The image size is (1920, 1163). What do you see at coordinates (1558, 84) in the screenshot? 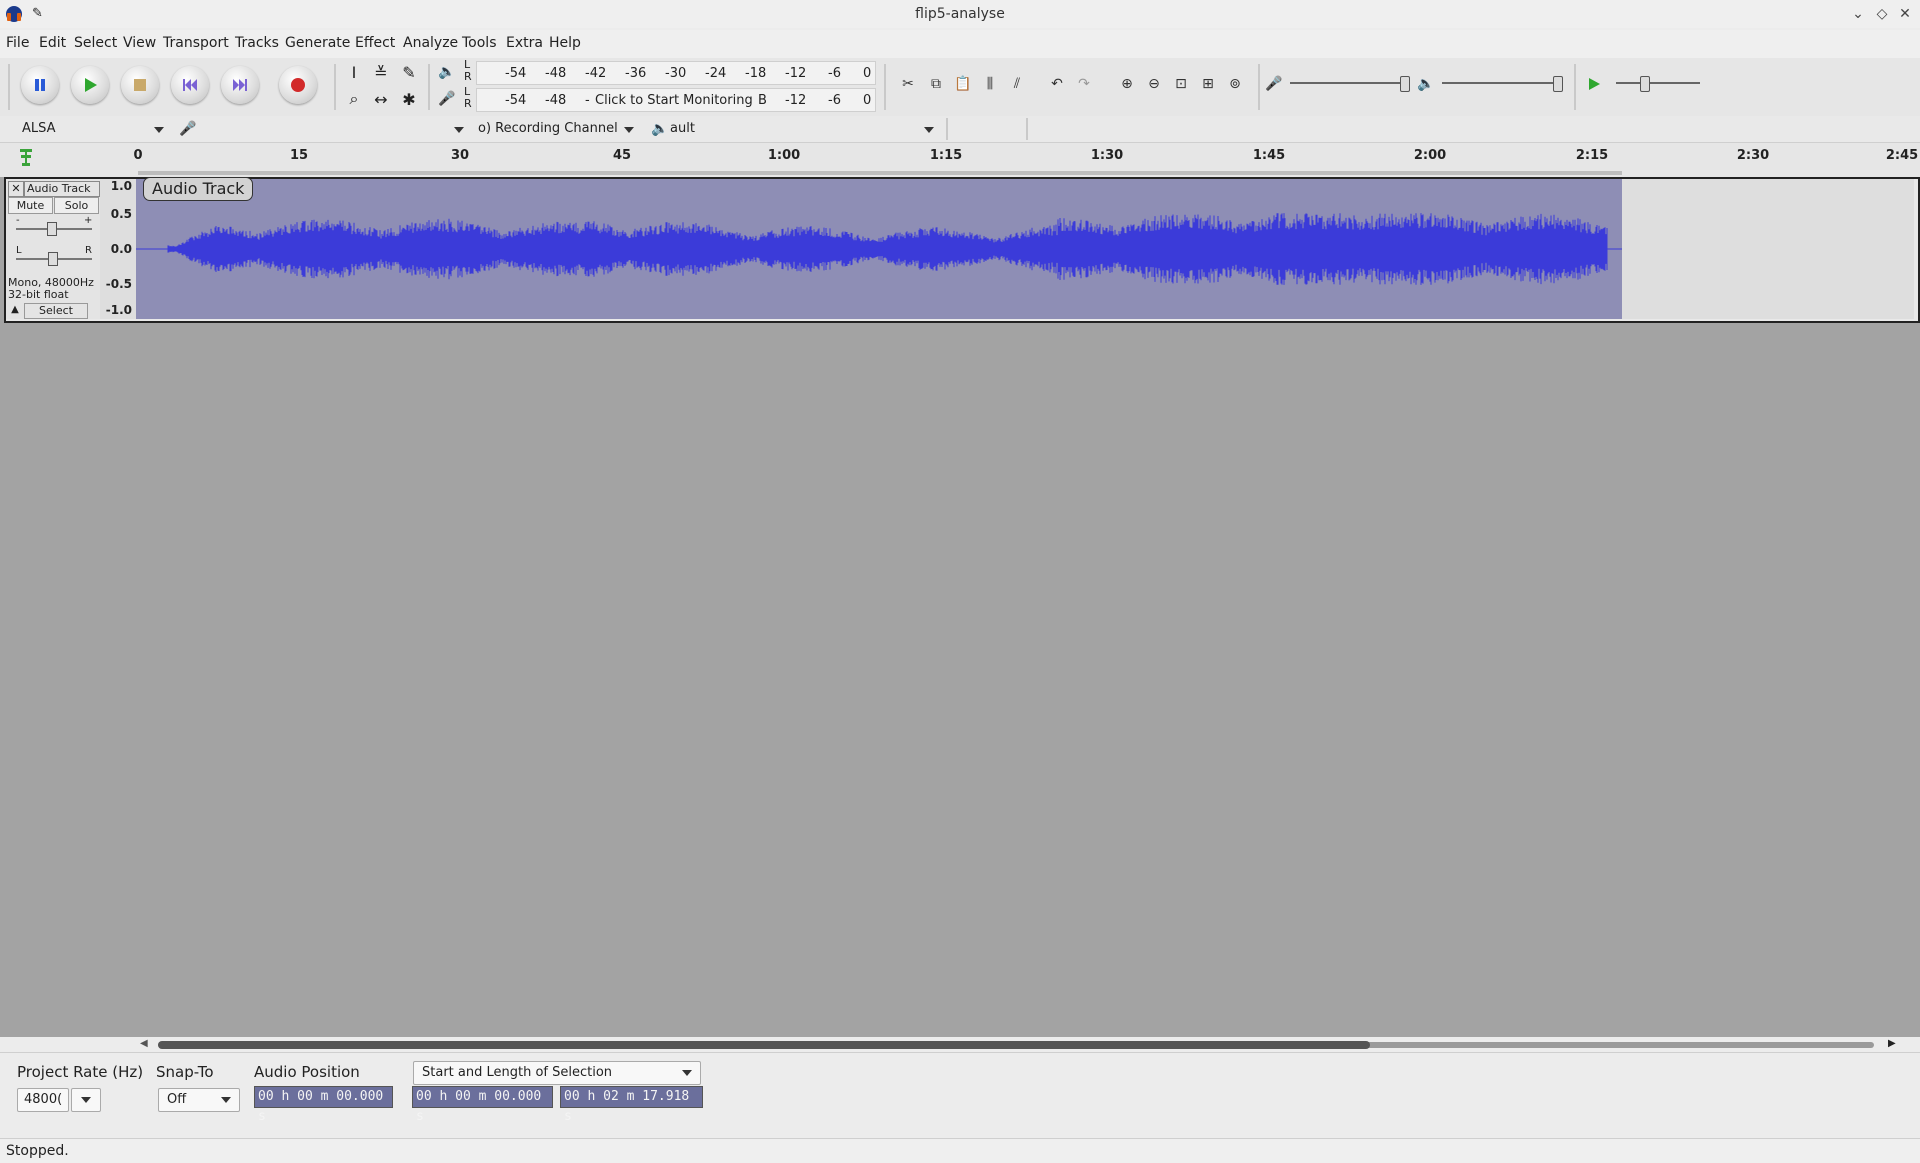
I see `playback-volume-thumb` at bounding box center [1558, 84].